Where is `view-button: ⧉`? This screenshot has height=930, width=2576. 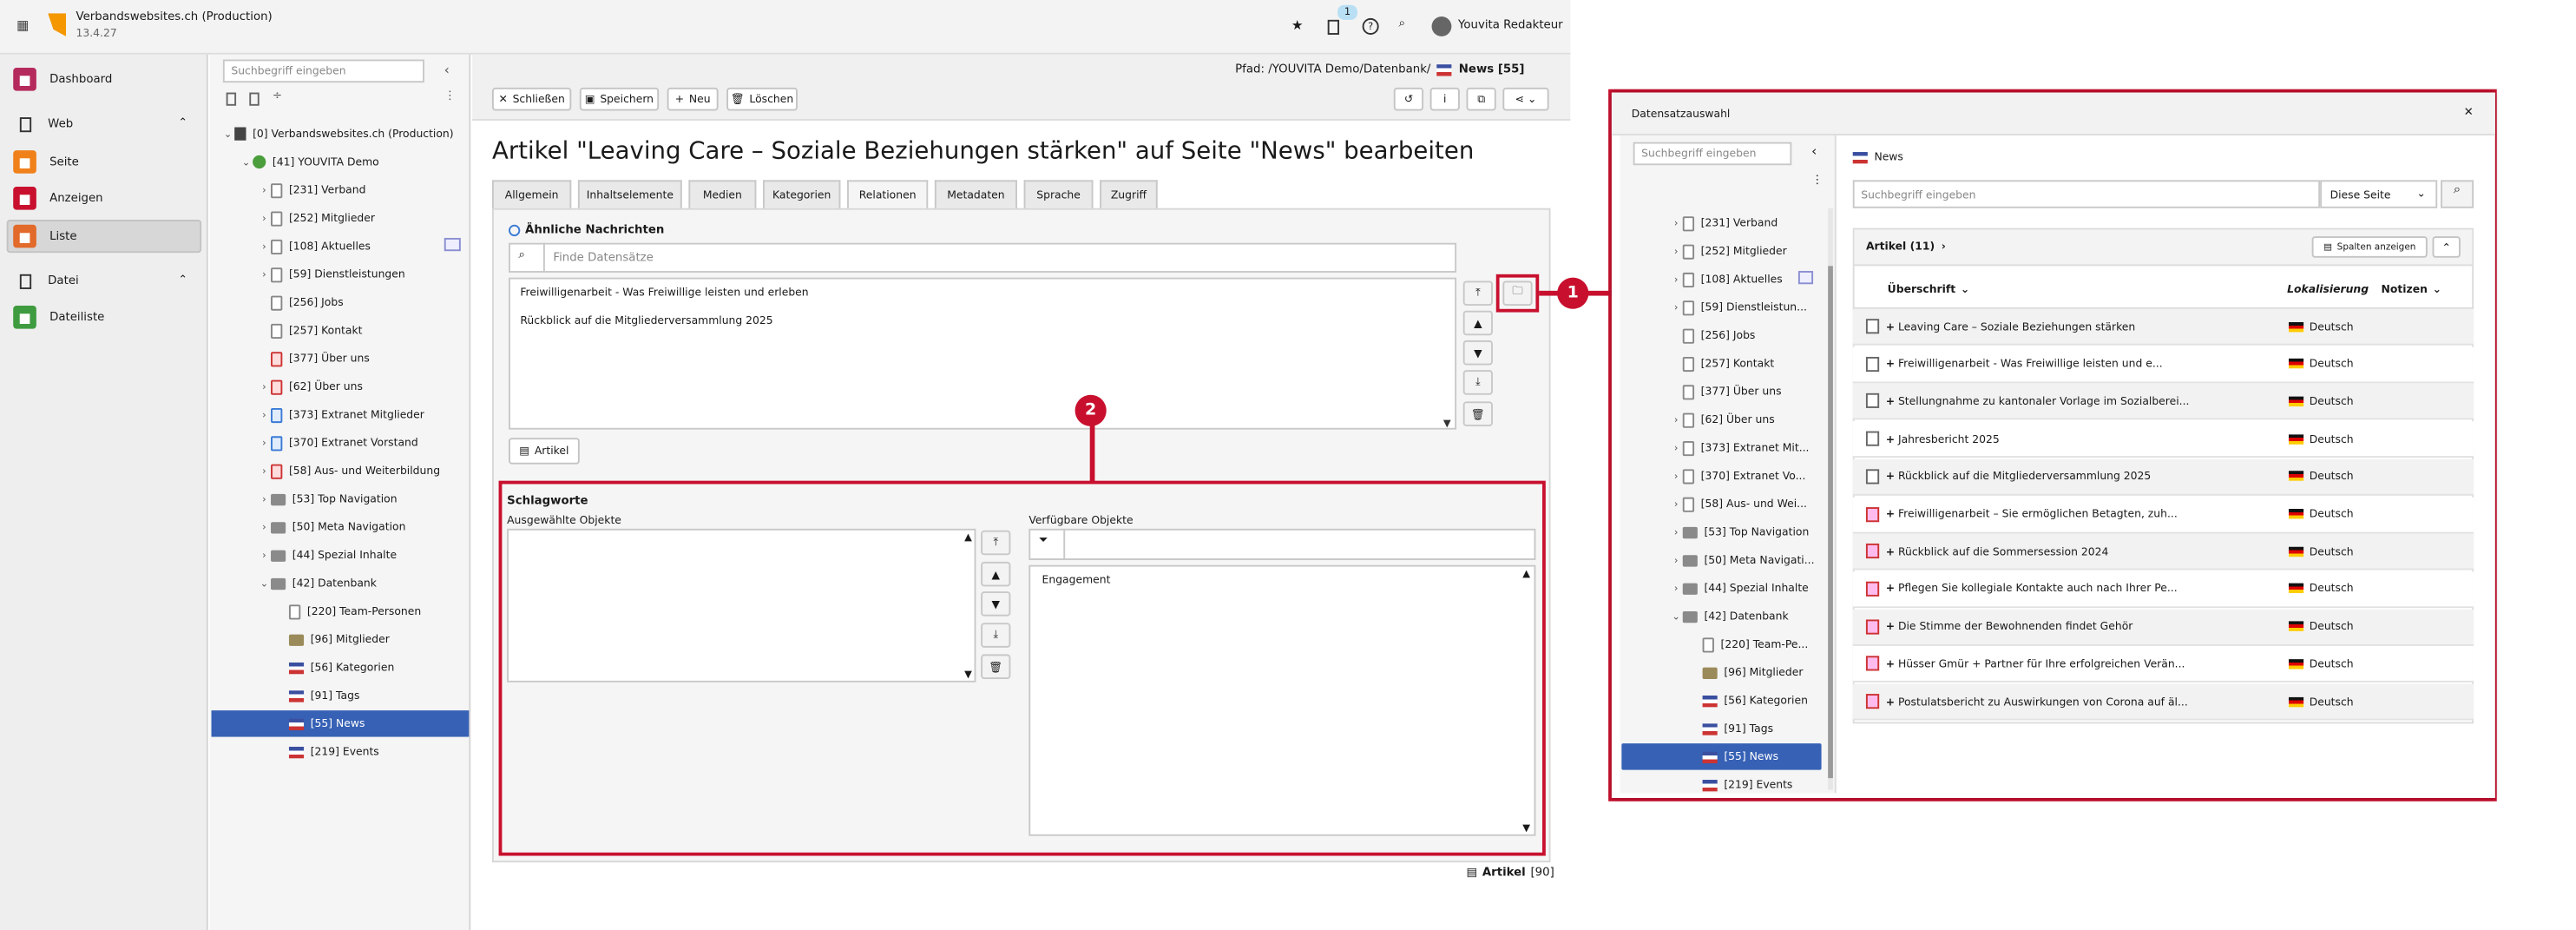
view-button: ⧉ is located at coordinates (1481, 99).